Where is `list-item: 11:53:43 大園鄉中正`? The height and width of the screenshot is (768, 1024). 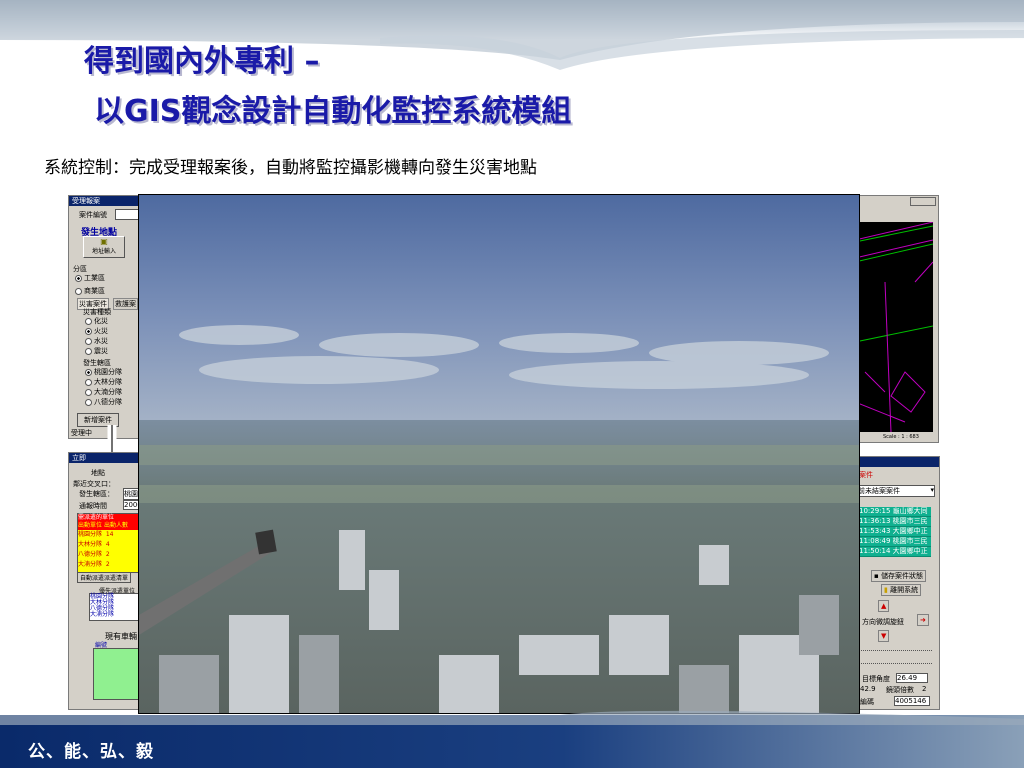 list-item: 11:53:43 大園鄉中正 is located at coordinates (894, 532).